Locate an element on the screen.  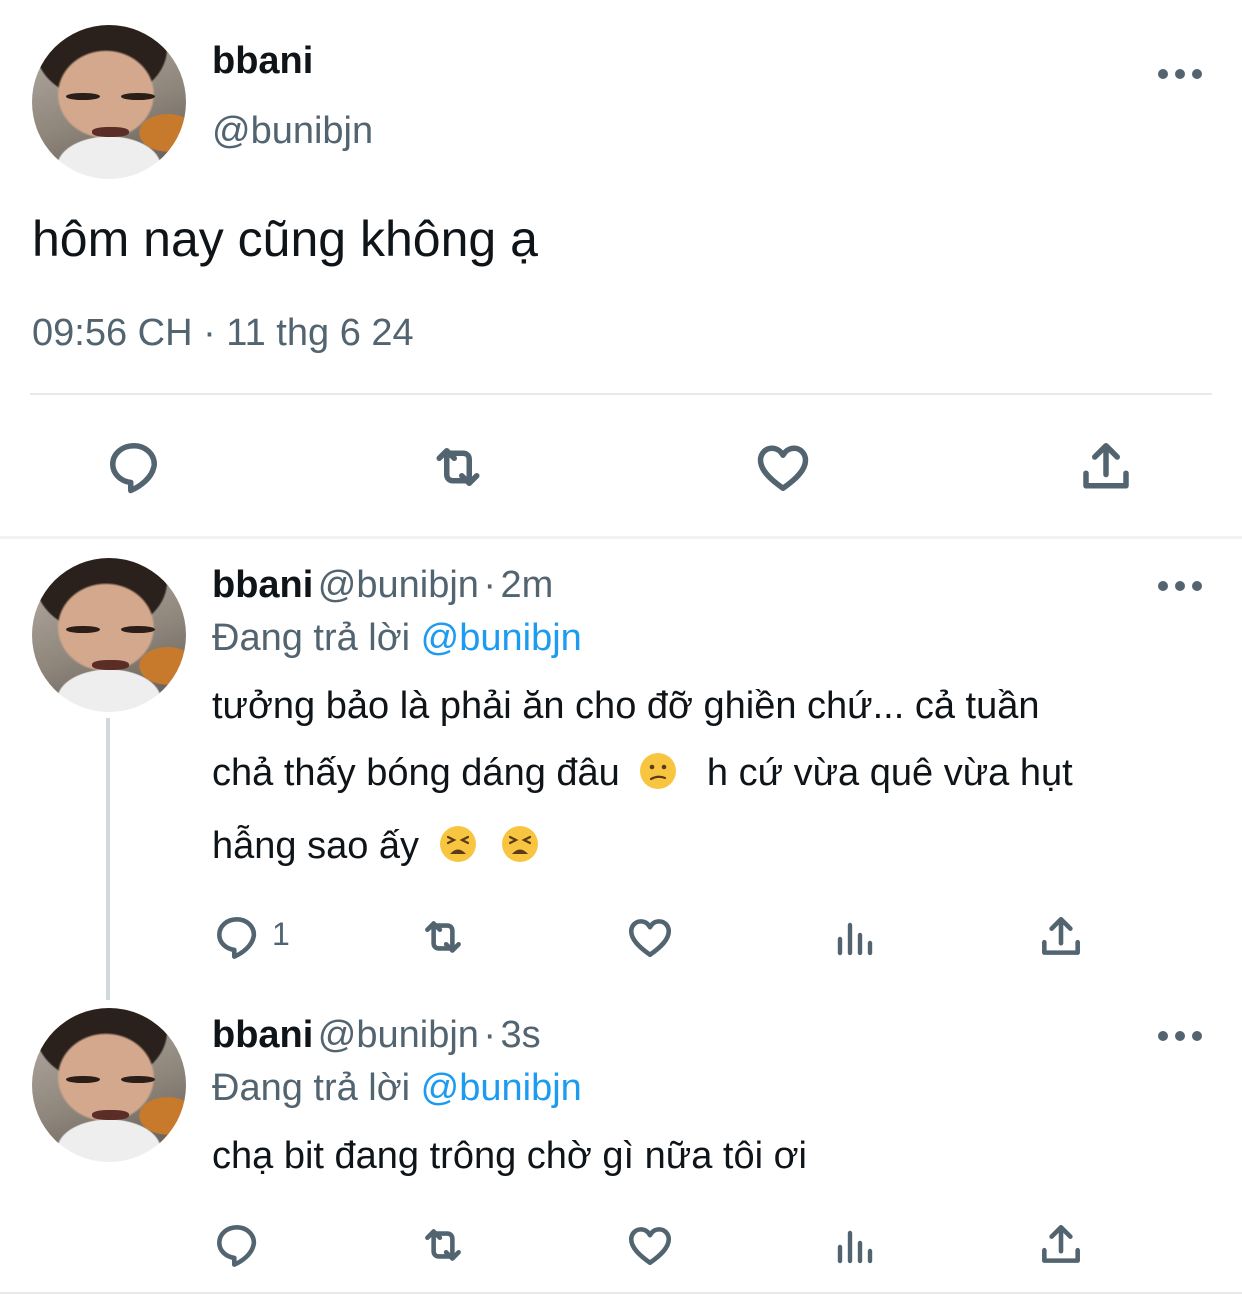
thread-line is located at coordinates (108, 859).